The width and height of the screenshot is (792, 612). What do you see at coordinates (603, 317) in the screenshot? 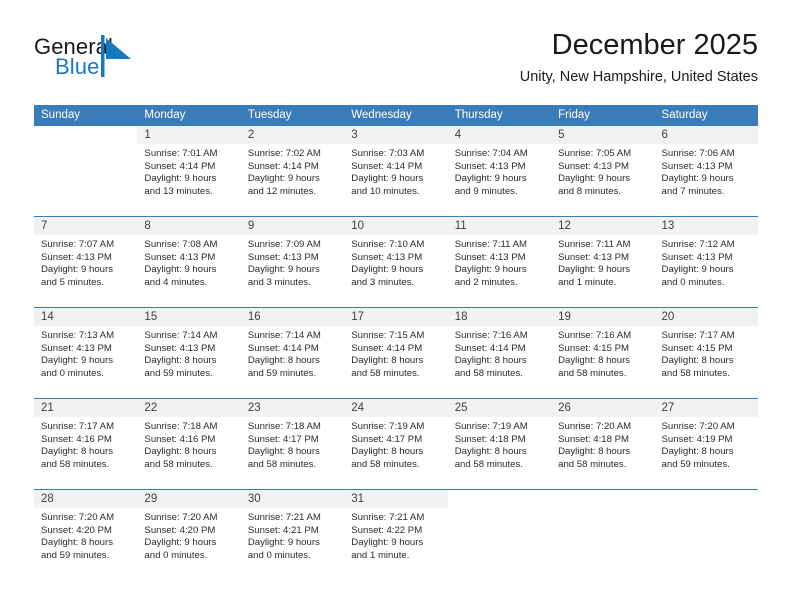
I see `day-number: 19` at bounding box center [603, 317].